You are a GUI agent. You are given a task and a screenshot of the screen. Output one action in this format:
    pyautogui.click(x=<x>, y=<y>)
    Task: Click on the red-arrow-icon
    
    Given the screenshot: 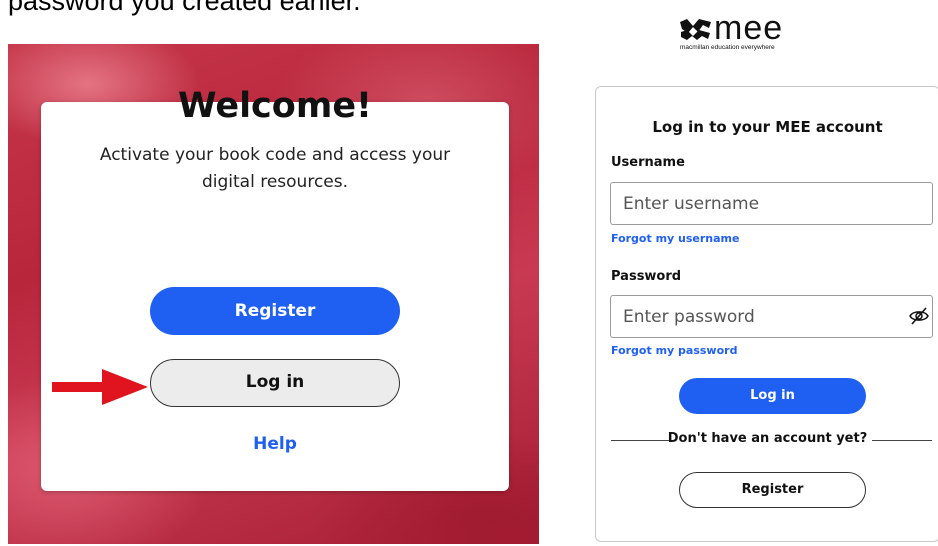 What is the action you would take?
    pyautogui.click(x=100, y=387)
    